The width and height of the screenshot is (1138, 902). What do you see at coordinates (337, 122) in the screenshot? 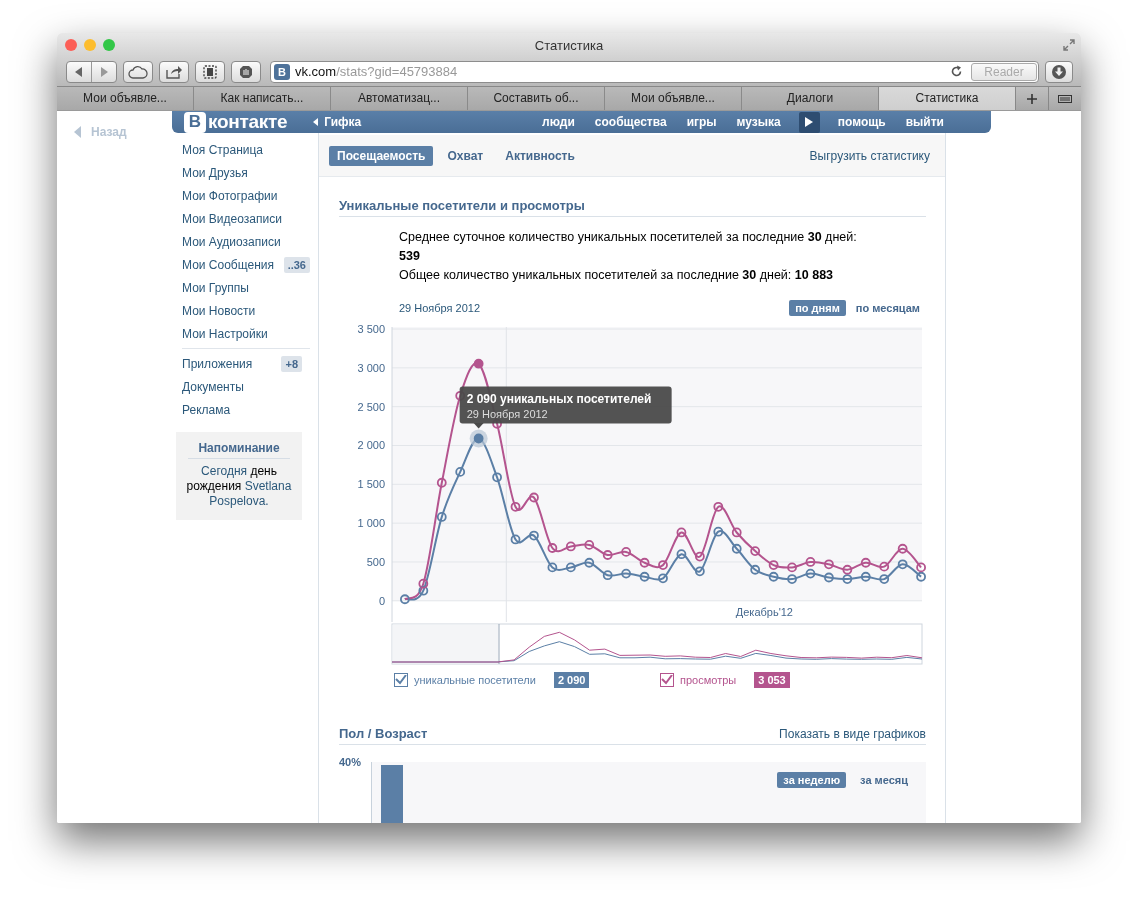
I see `back-link: Гифка` at bounding box center [337, 122].